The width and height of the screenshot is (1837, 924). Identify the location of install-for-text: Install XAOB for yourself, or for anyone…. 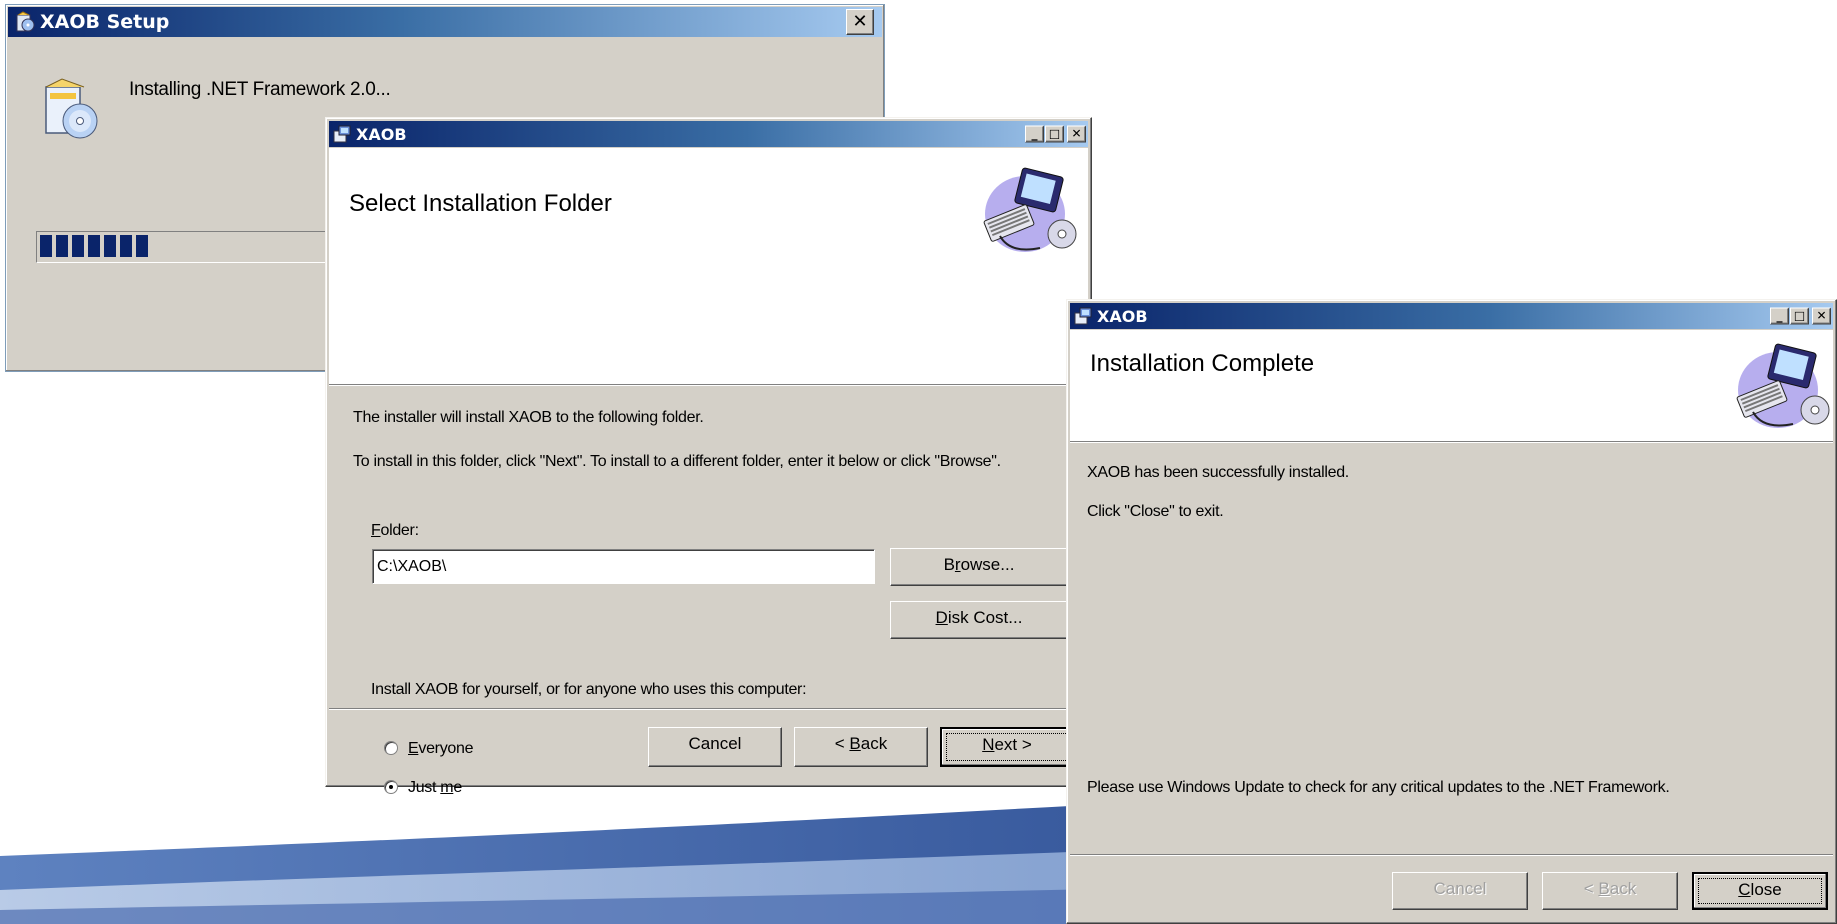
(589, 689).